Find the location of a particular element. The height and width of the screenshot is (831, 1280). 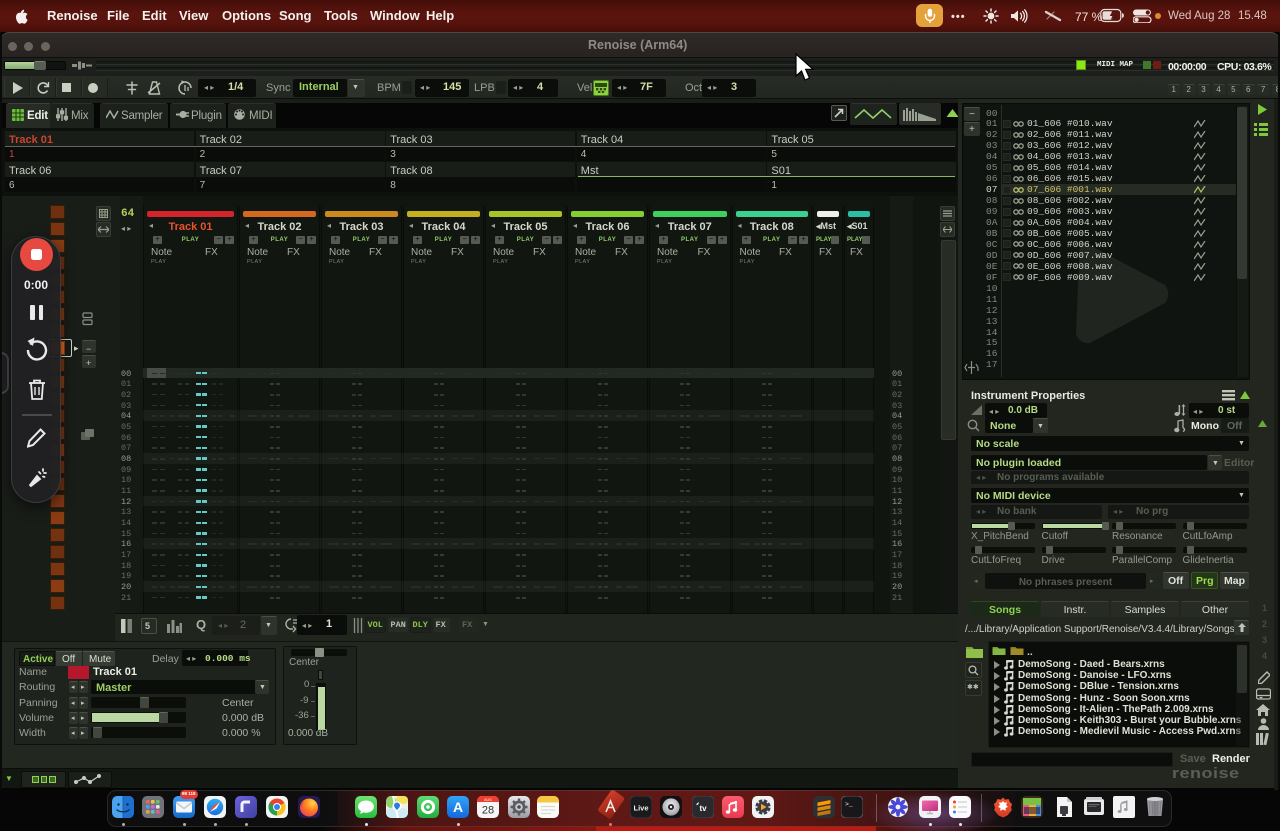

svg-text: tv is located at coordinates (703, 808).